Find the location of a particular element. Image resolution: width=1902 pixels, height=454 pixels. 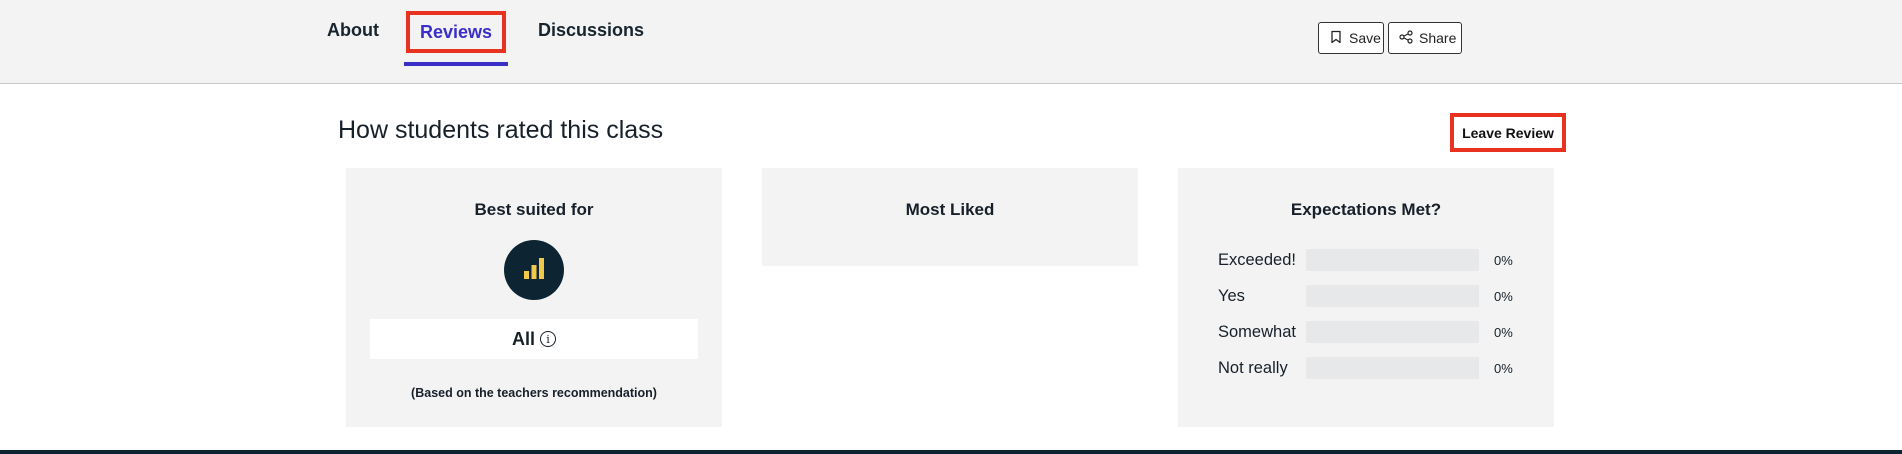

expectation-label: Exceeded! is located at coordinates (1257, 259).